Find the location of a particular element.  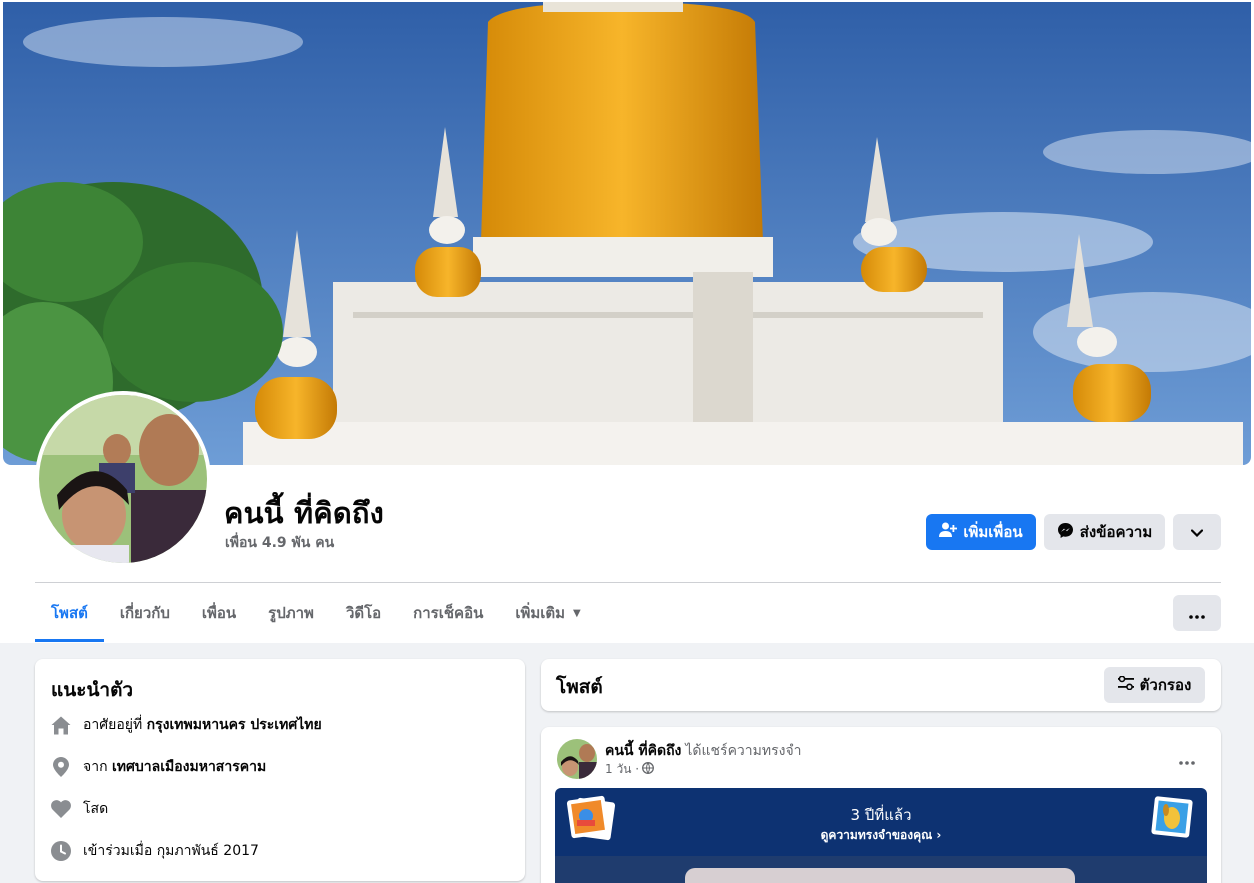

add-friend-label: เพิ่มเพื่อน is located at coordinates (993, 532).